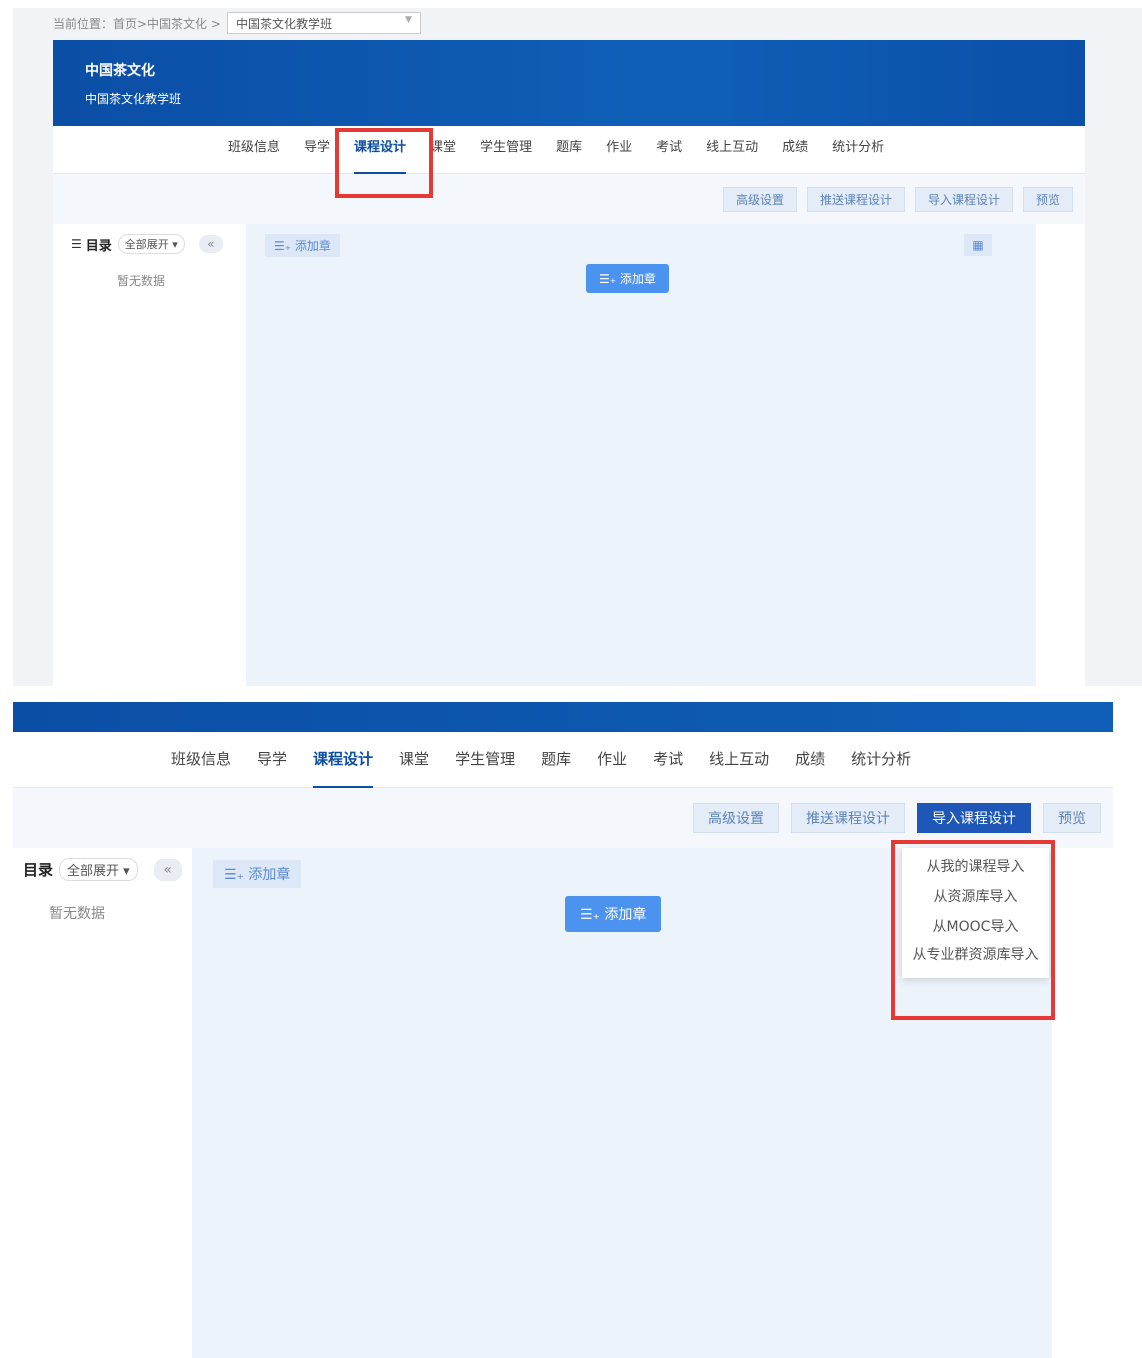 This screenshot has width=1142, height=1358. What do you see at coordinates (102, 1103) in the screenshot?
I see `directory-sidebar: 目录 全部展开 ▾ « 暂无数据` at bounding box center [102, 1103].